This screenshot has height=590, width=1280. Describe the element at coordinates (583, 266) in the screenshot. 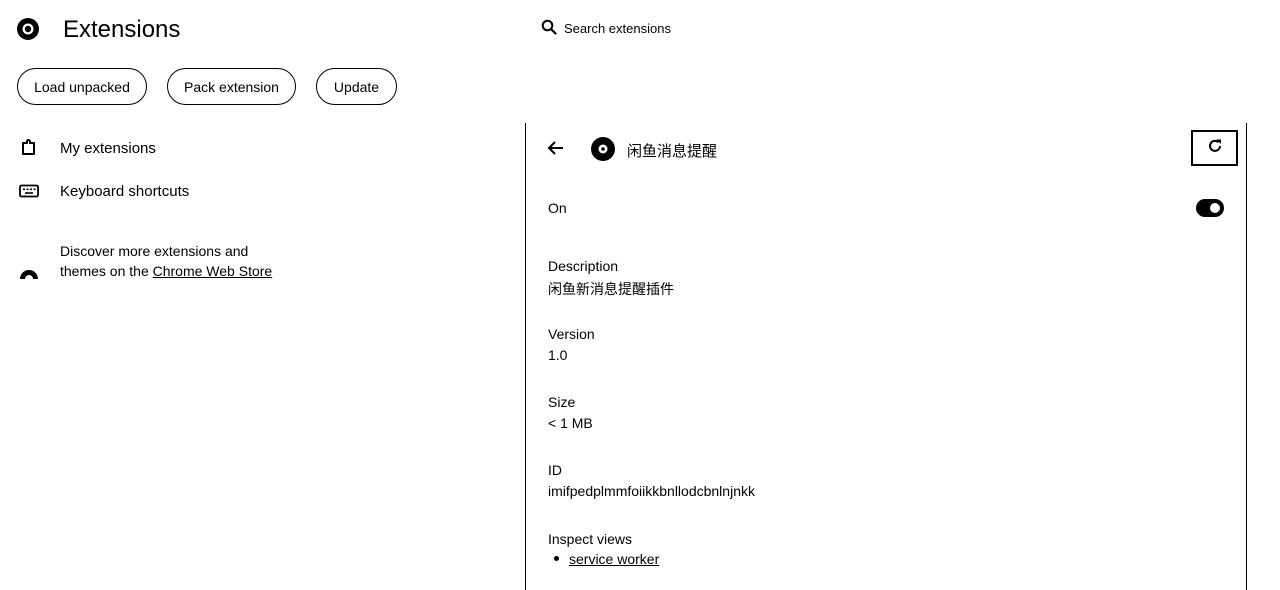

I see `description-label: Description` at that location.